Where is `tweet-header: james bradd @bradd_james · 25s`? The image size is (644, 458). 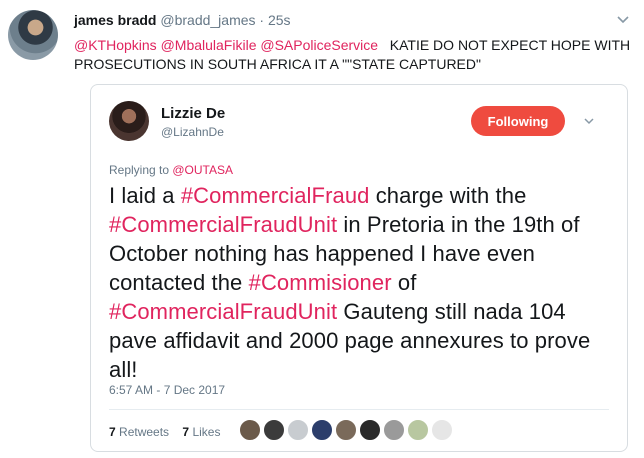 tweet-header: james bradd @bradd_james · 25s is located at coordinates (182, 20).